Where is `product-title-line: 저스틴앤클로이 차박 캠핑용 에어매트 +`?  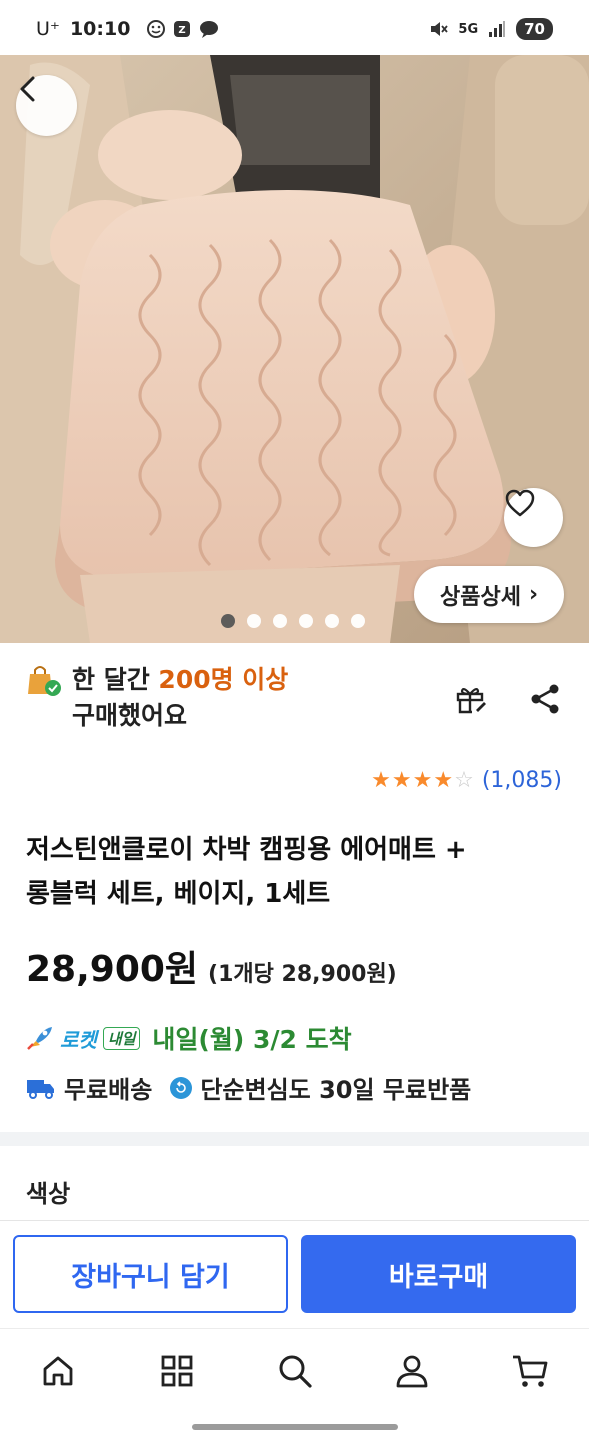
product-title-line: 저스틴앤클로이 차박 캠핑용 에어매트 + is located at coordinates (246, 850).